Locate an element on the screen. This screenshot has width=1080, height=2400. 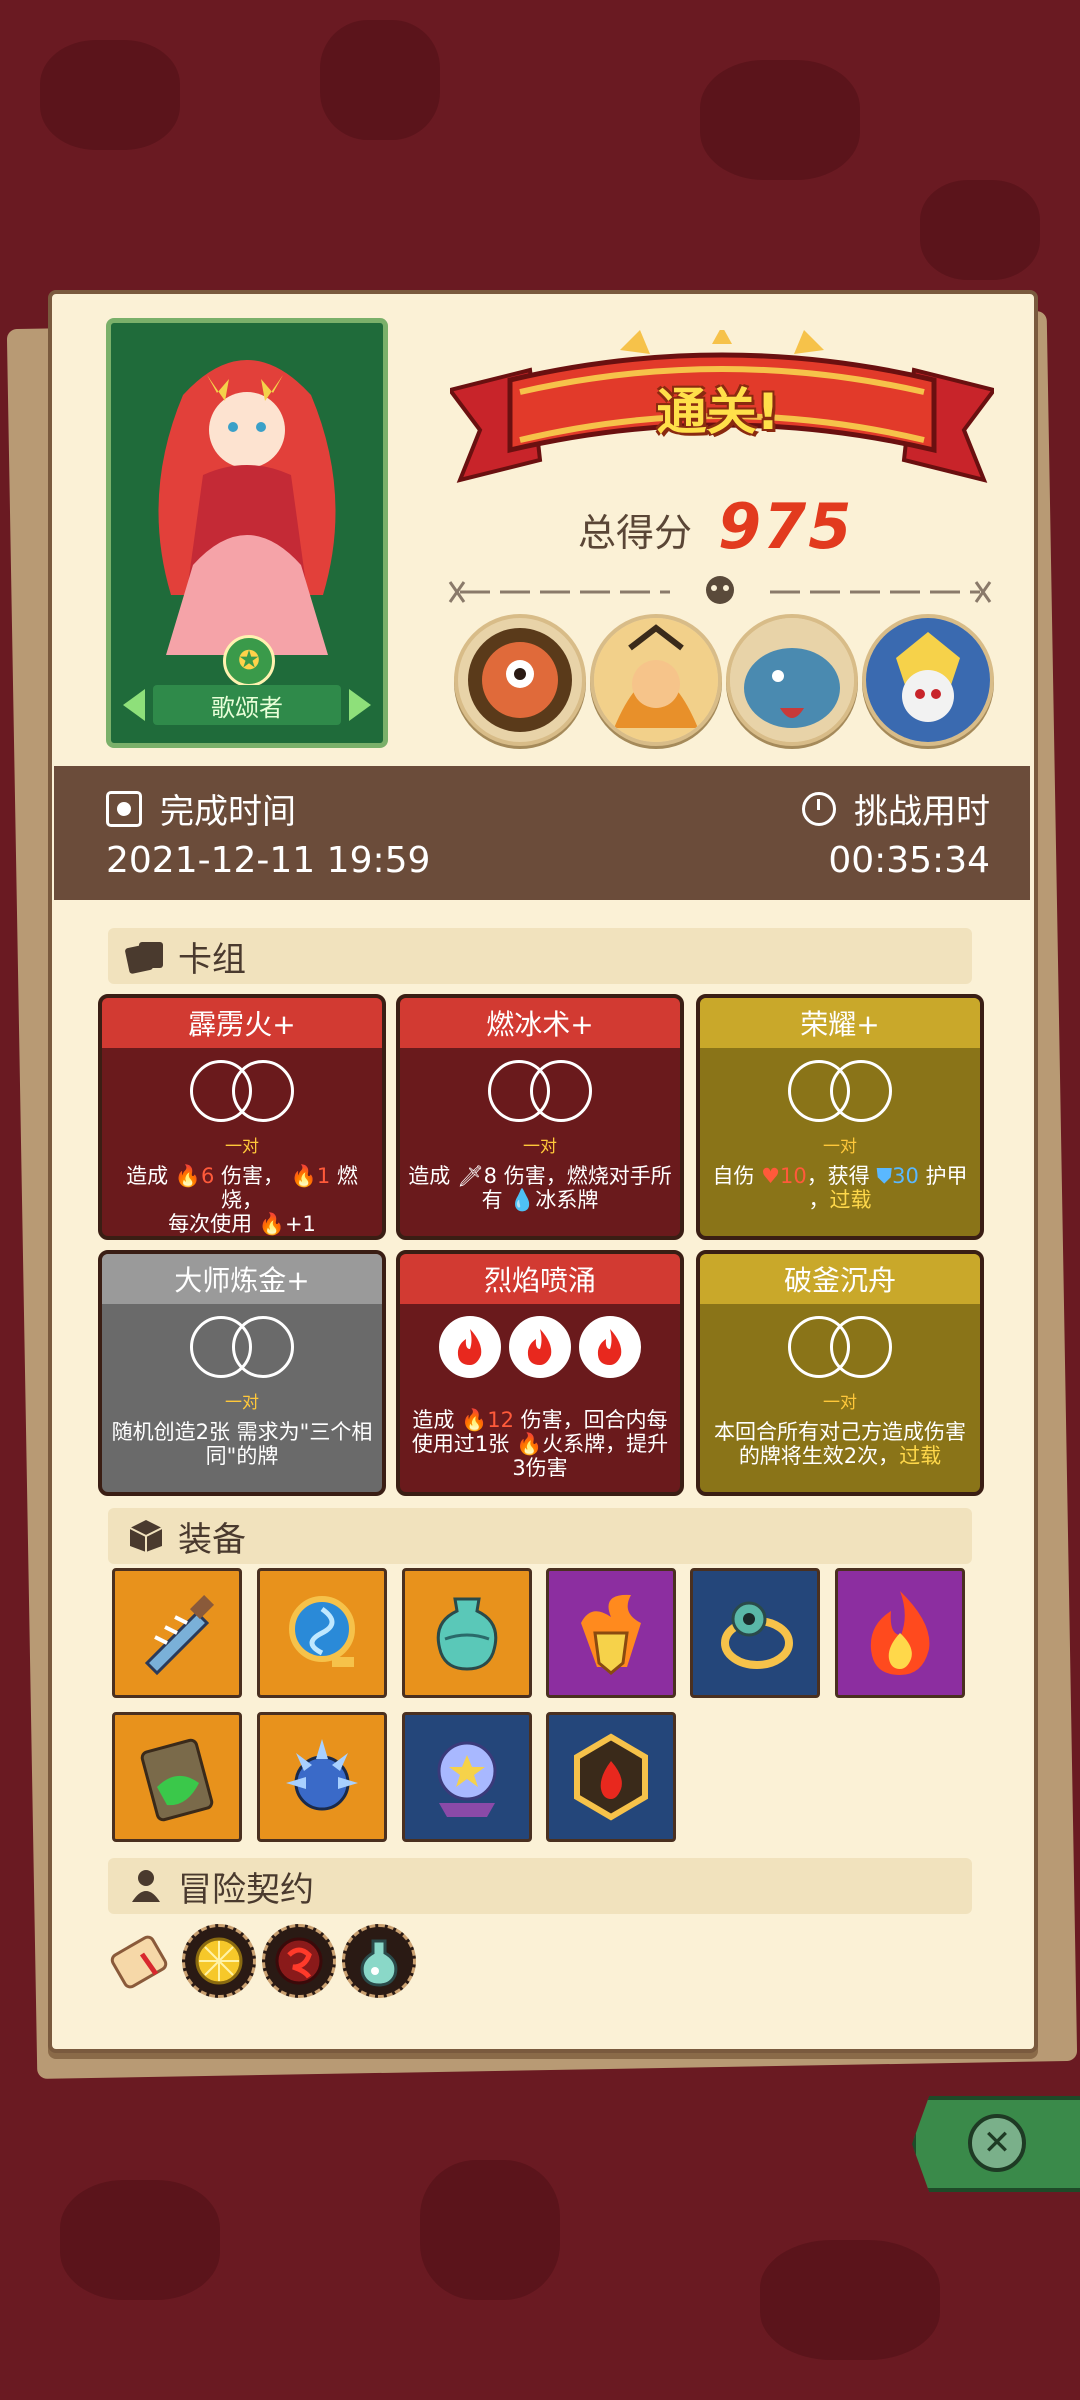
equipment-section-title: 装备 is located at coordinates (212, 1539).